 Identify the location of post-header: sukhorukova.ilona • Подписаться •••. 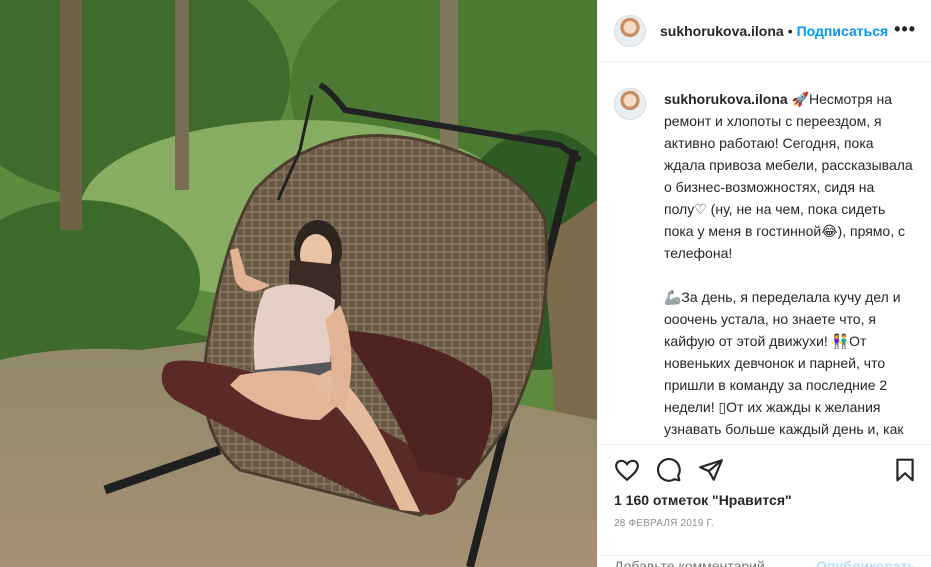
(764, 31).